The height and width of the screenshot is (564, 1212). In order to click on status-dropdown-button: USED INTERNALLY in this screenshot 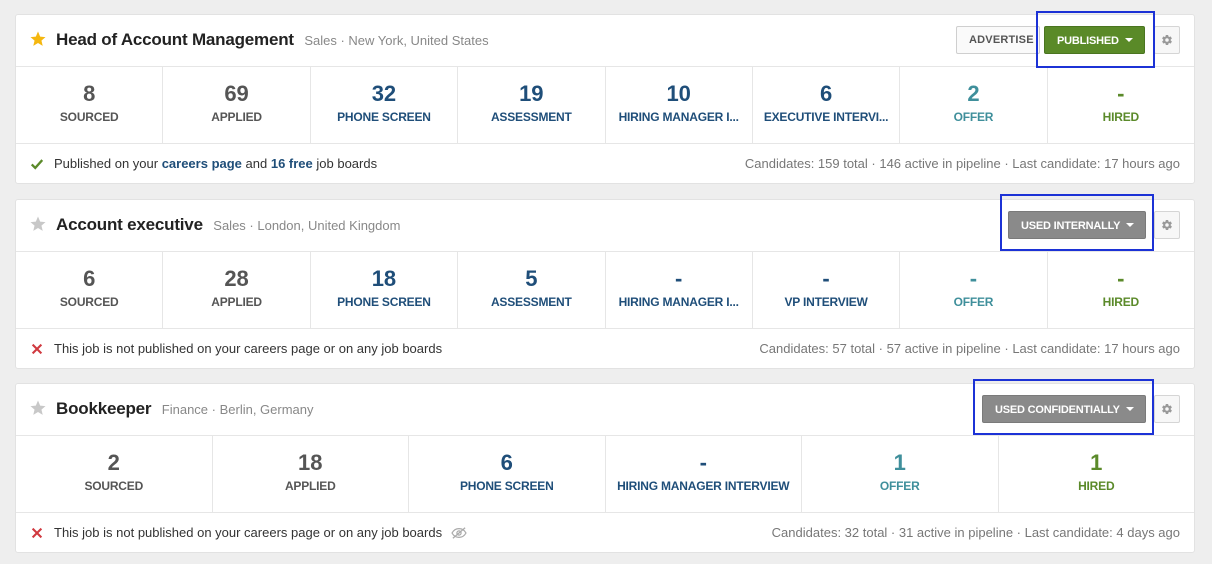, I will do `click(1077, 225)`.